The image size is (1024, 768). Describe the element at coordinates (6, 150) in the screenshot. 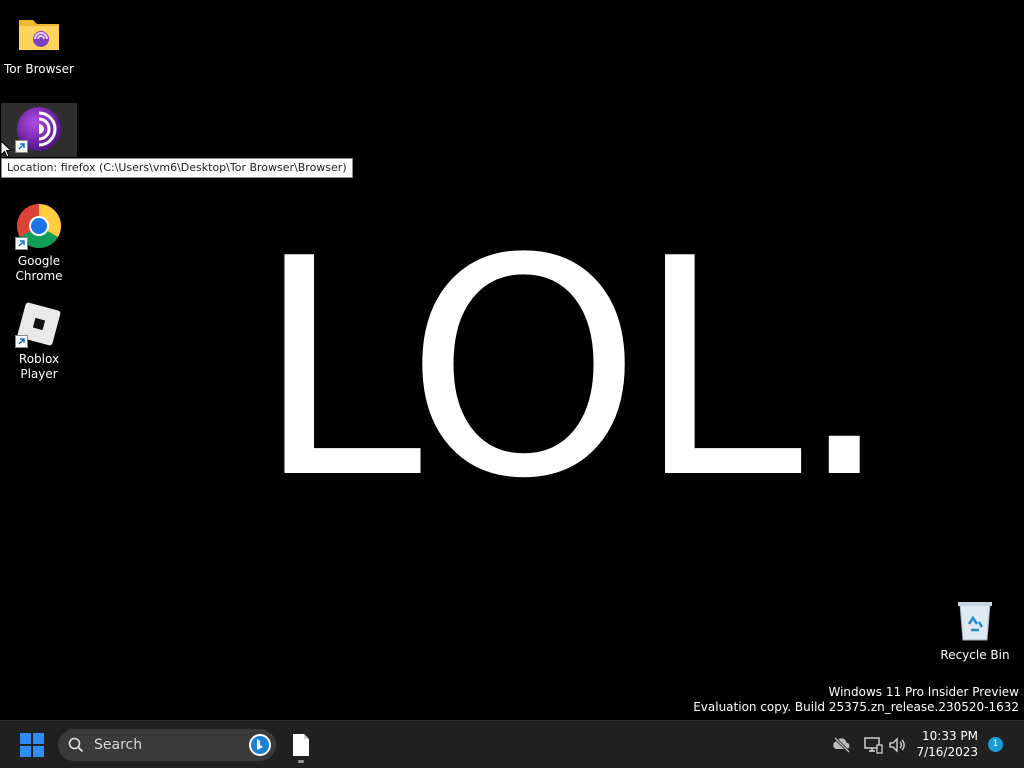

I see `mouse-cursor-icon` at that location.